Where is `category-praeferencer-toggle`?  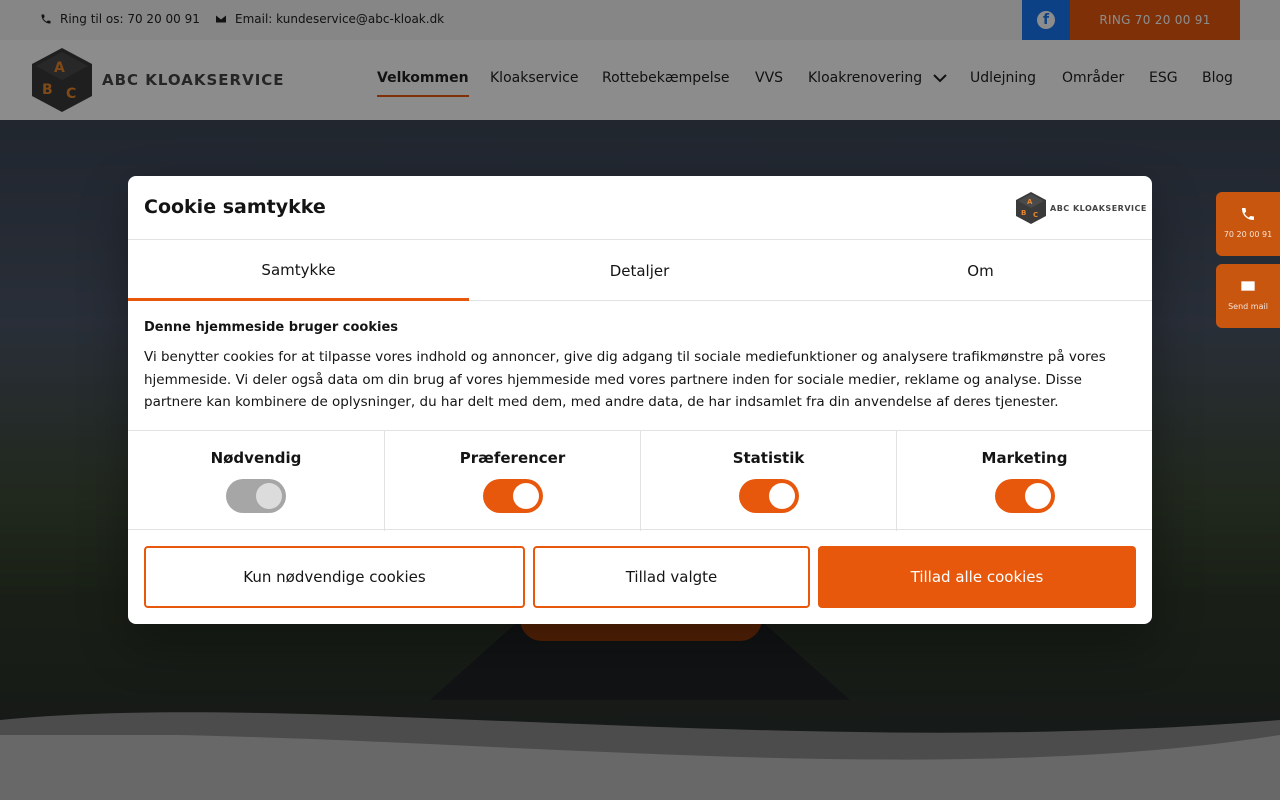 category-praeferencer-toggle is located at coordinates (513, 496).